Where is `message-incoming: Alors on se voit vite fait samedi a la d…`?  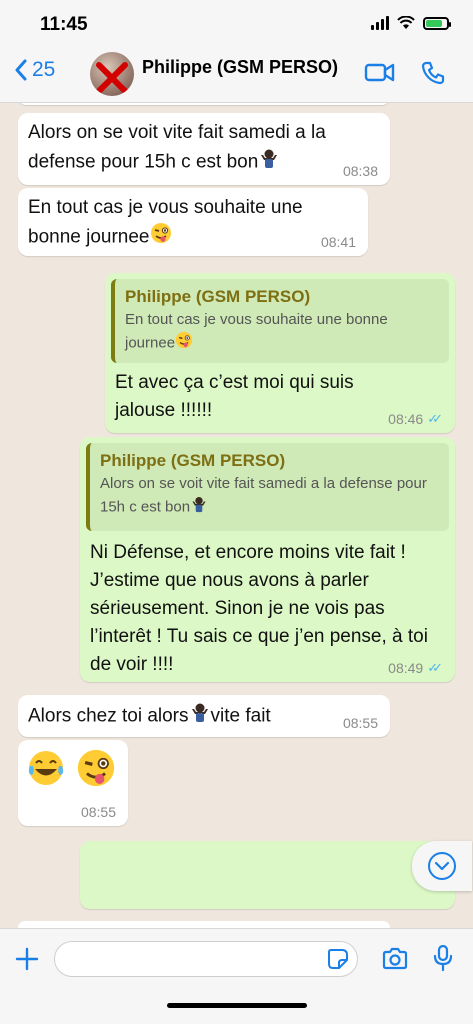
message-incoming: Alors on se voit vite fait samedi a la d… is located at coordinates (204, 149).